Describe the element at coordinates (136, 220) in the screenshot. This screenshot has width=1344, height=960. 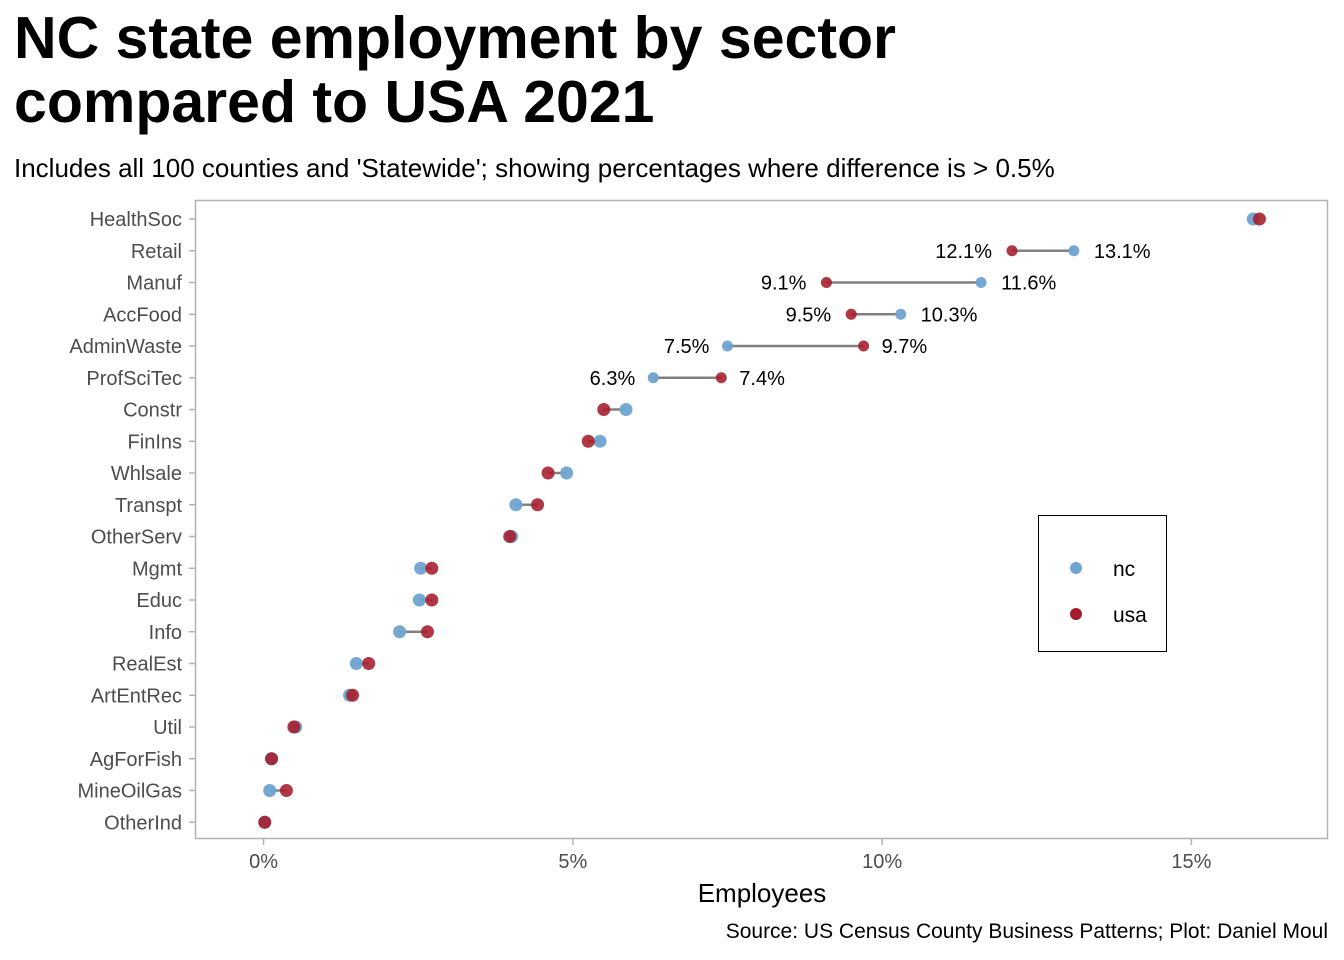
I see `y-tick-label: HealthSoc` at that location.